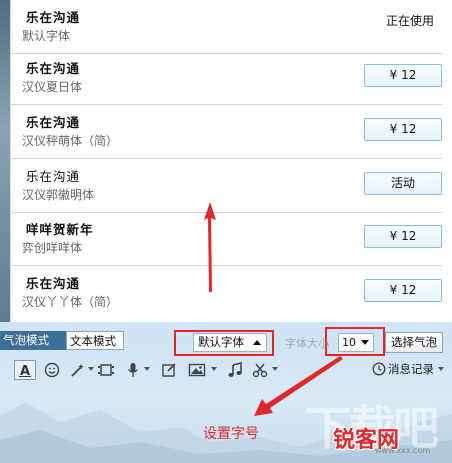 This screenshot has width=452, height=463. What do you see at coordinates (33, 340) in the screenshot?
I see `tab-bubble-mode: 气泡模式` at bounding box center [33, 340].